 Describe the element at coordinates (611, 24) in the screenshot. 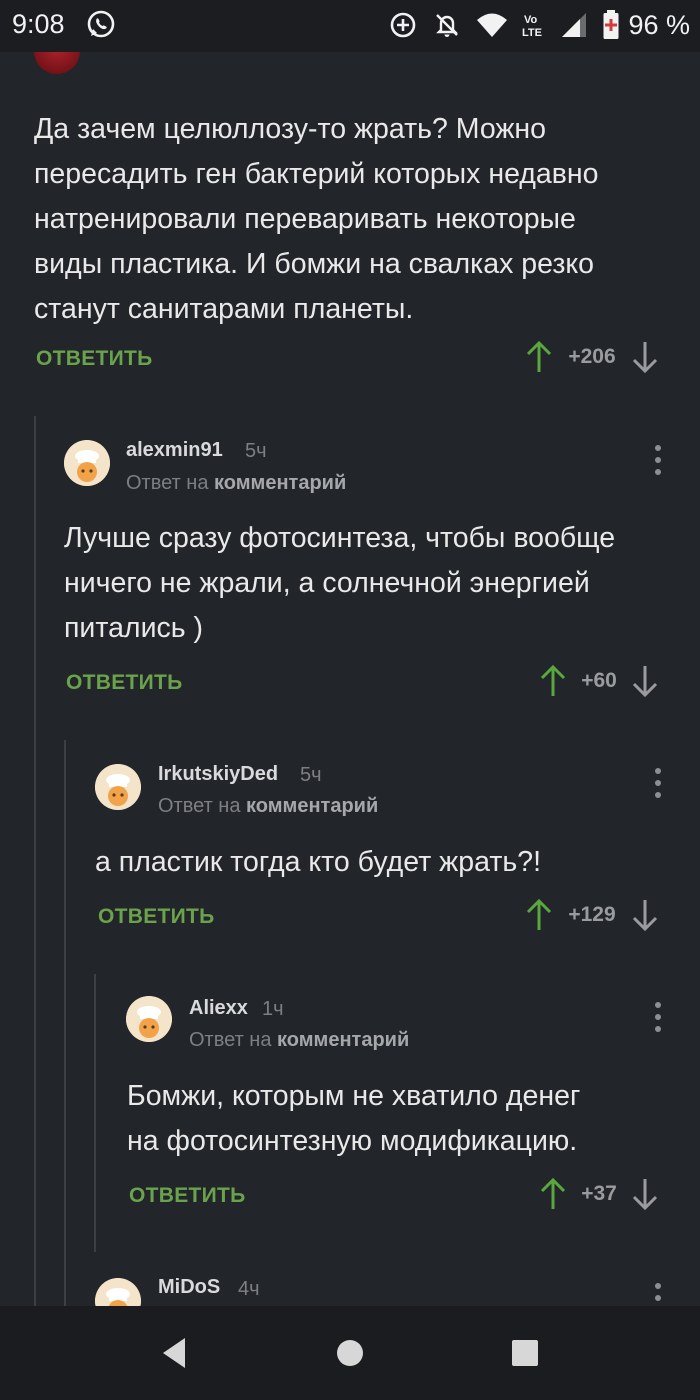

I see `battery-icon` at that location.